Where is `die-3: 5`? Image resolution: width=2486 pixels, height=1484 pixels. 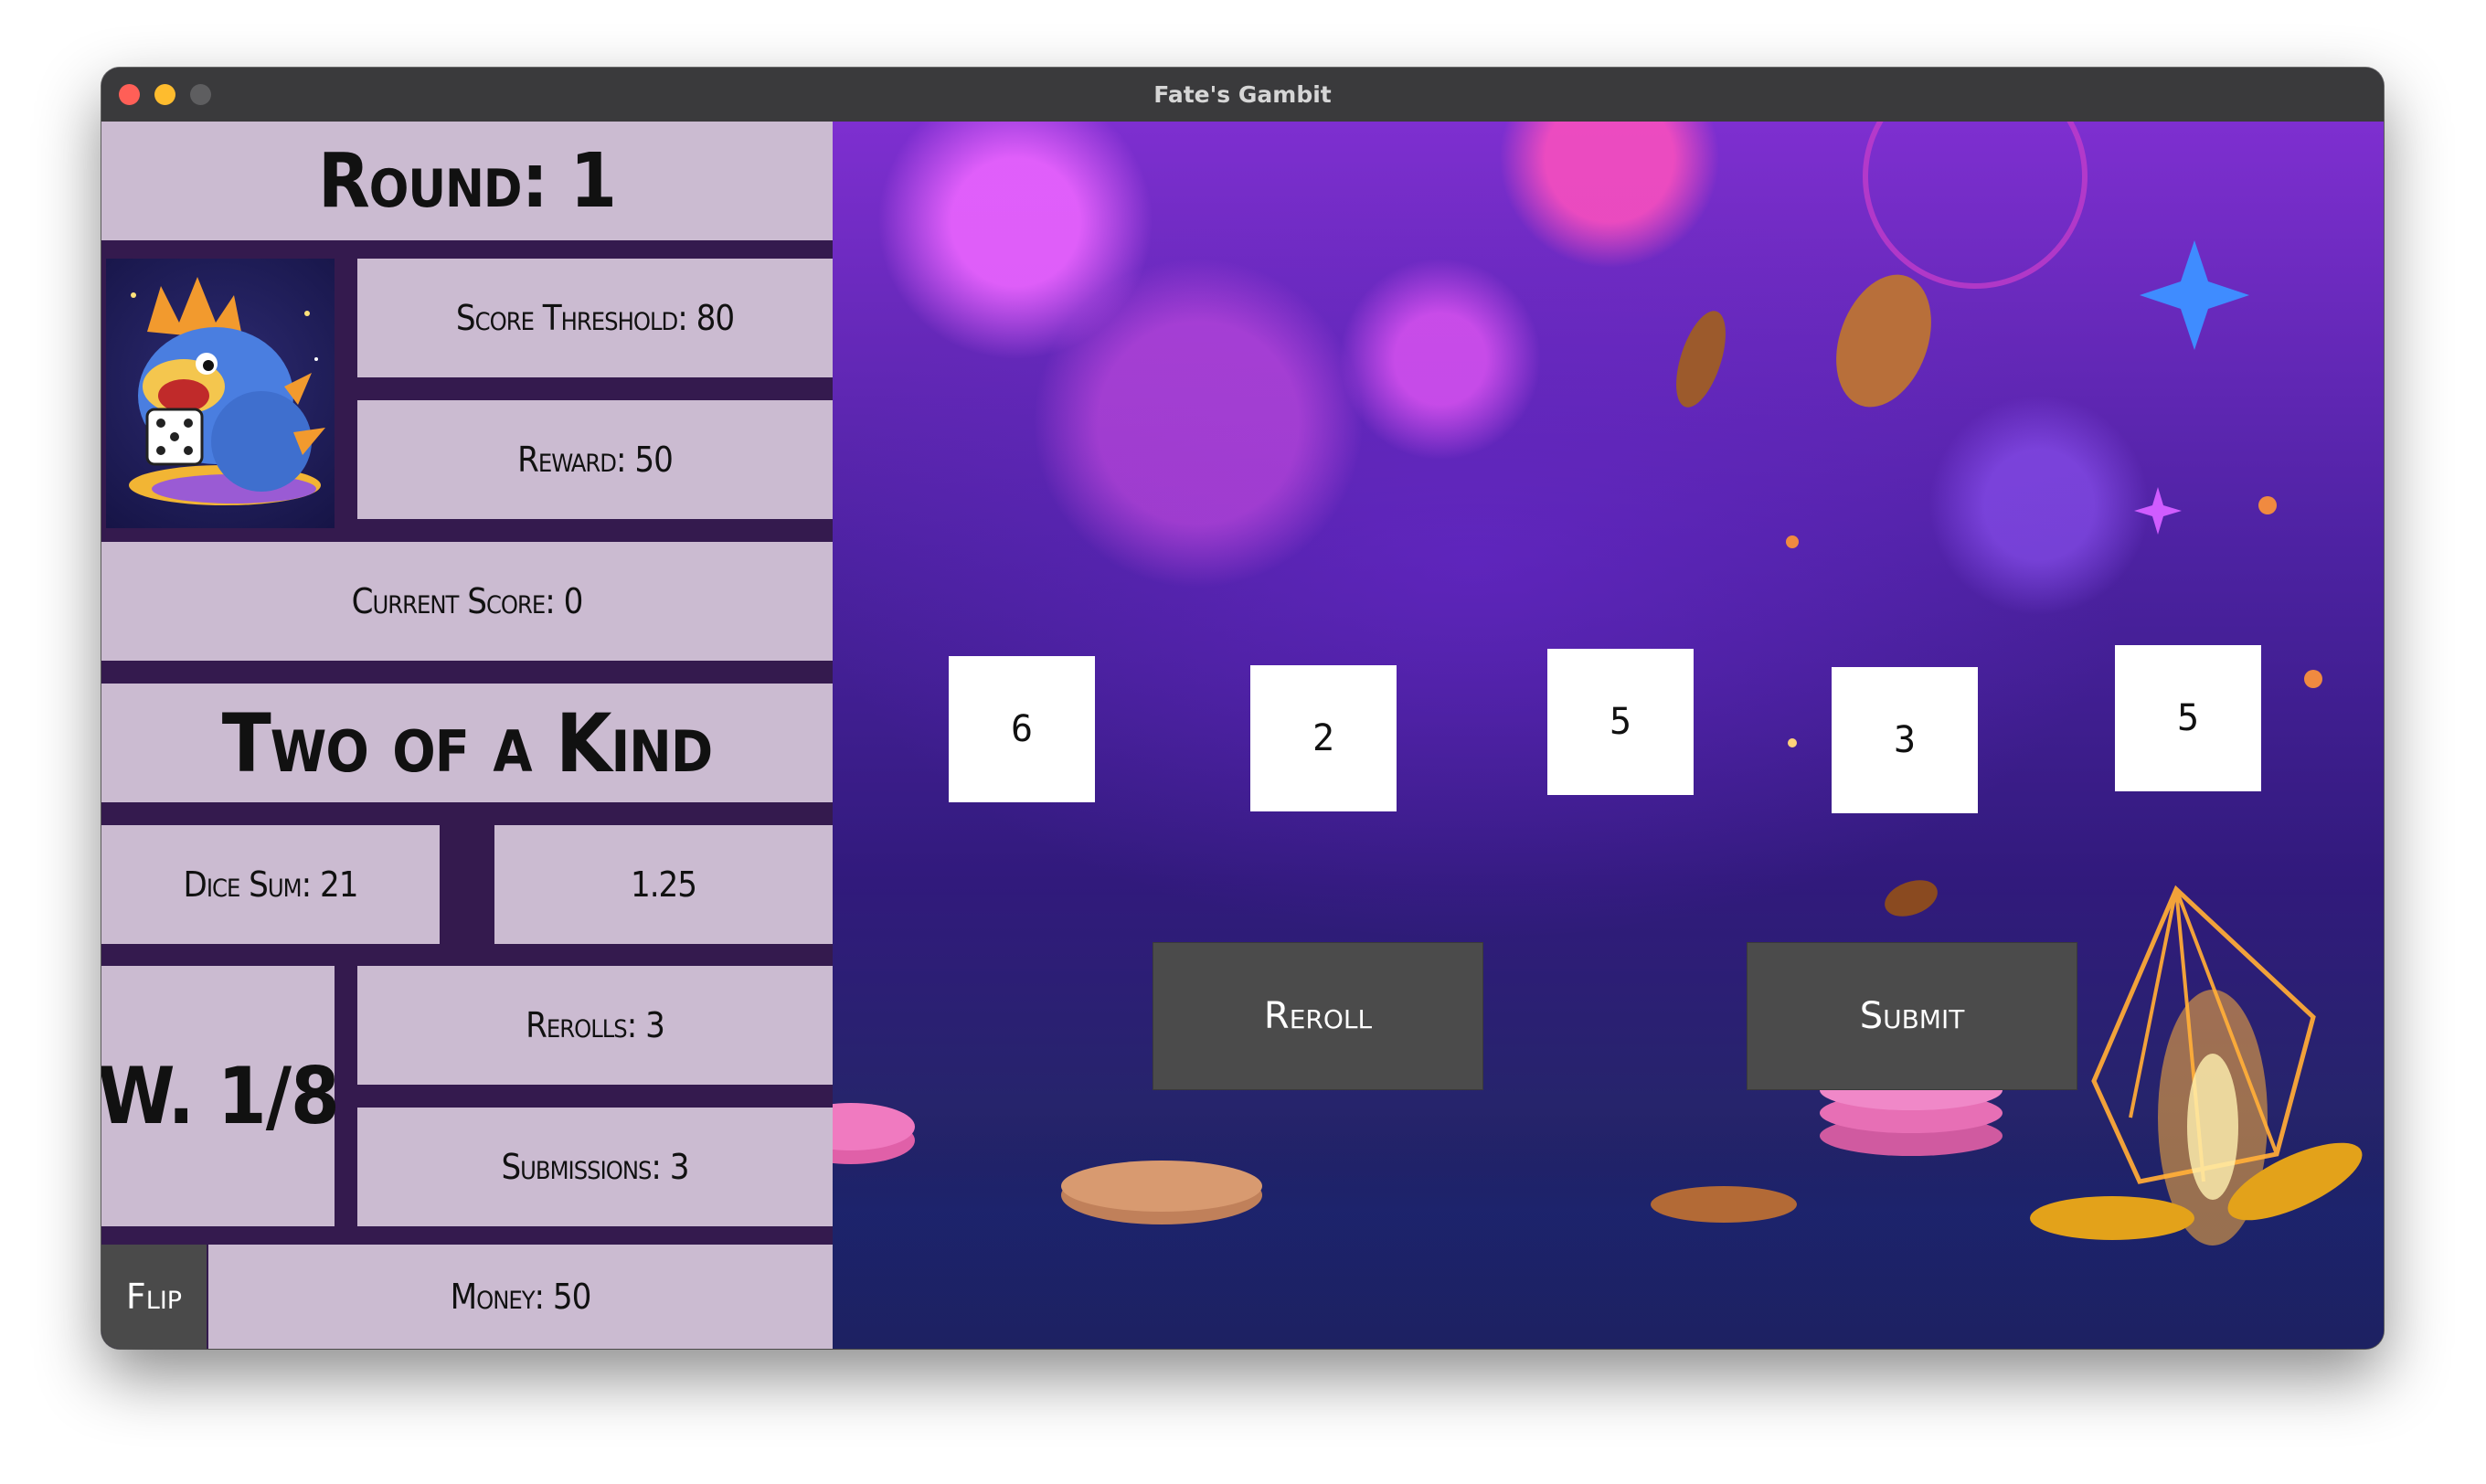 die-3: 5 is located at coordinates (1620, 722).